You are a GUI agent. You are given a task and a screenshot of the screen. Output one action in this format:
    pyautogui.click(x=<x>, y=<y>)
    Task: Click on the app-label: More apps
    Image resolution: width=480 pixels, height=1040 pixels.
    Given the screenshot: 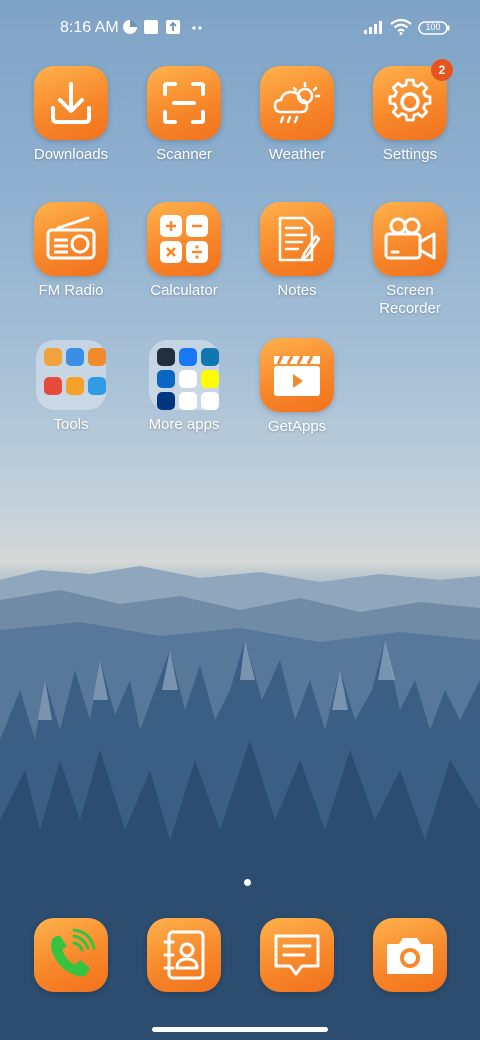 What is the action you would take?
    pyautogui.click(x=184, y=424)
    